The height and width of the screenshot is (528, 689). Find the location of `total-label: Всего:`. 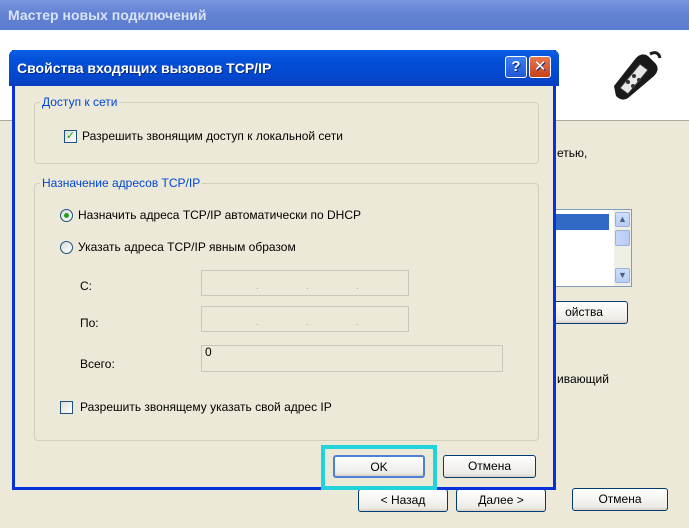

total-label: Всего: is located at coordinates (97, 364).